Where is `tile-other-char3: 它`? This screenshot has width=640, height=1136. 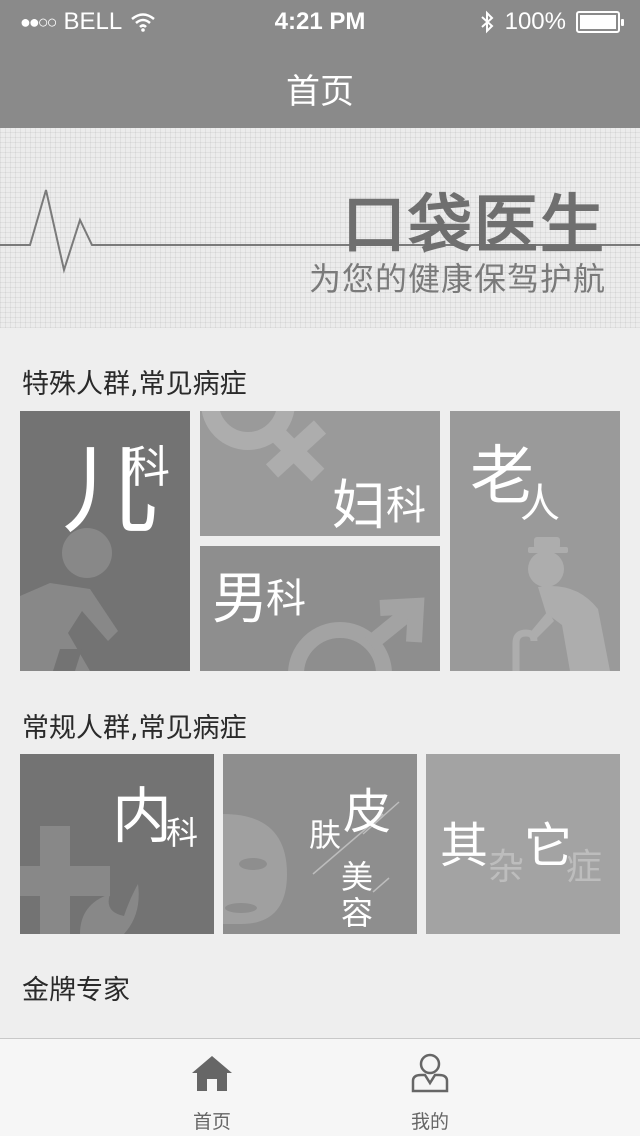 tile-other-char3: 它 is located at coordinates (548, 846).